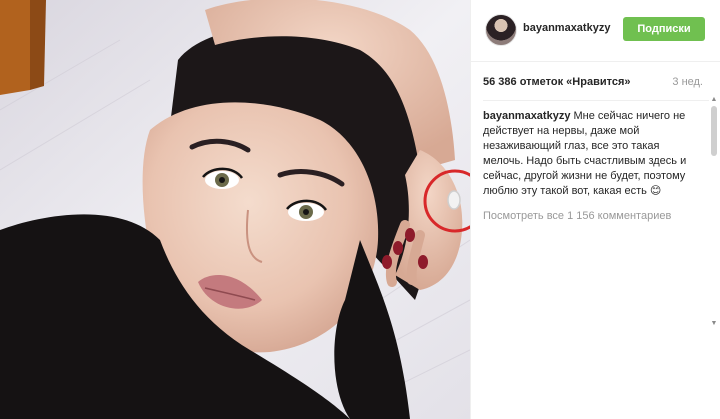 This screenshot has height=419, width=720. I want to click on scrollbar-thumb, so click(714, 131).